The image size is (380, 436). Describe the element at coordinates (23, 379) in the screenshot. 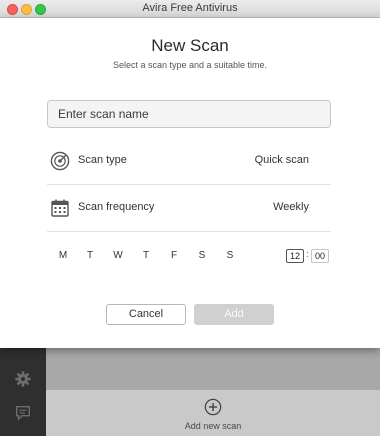

I see `gear-icon` at that location.